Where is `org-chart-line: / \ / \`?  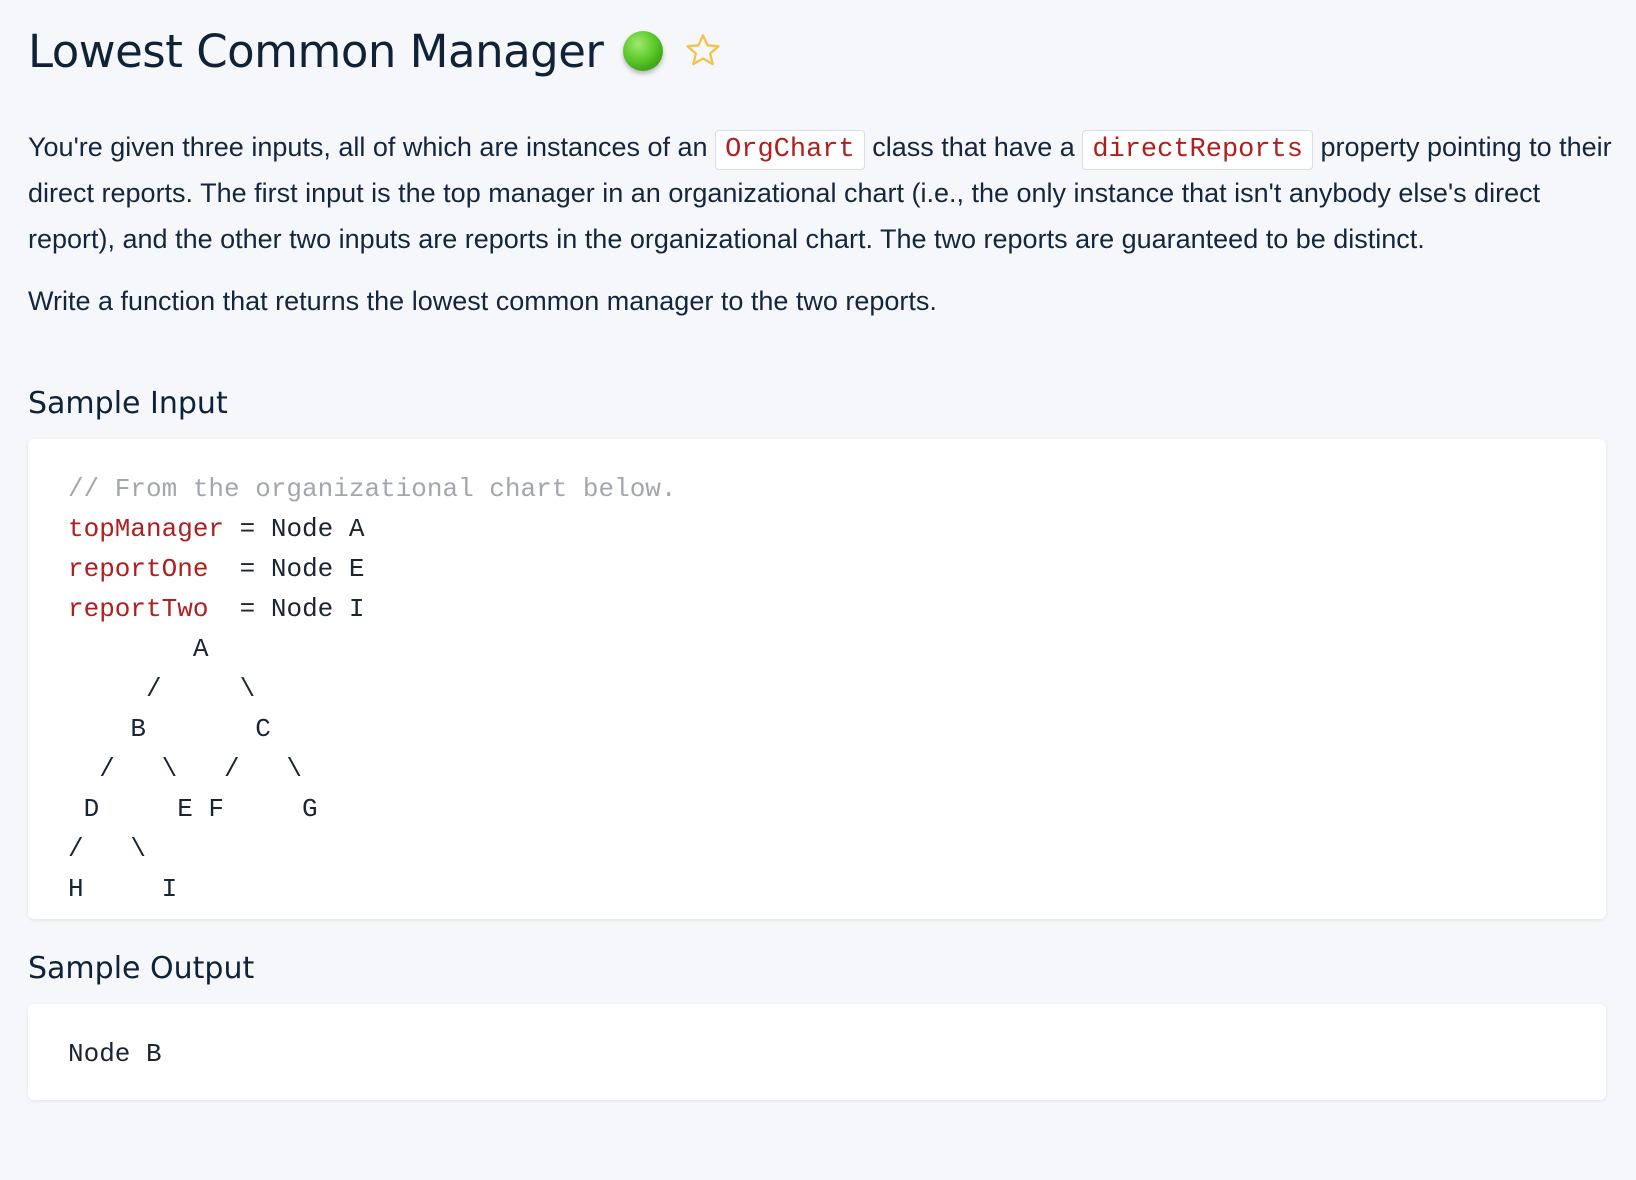
org-chart-line: / \ / \ is located at coordinates (185, 769).